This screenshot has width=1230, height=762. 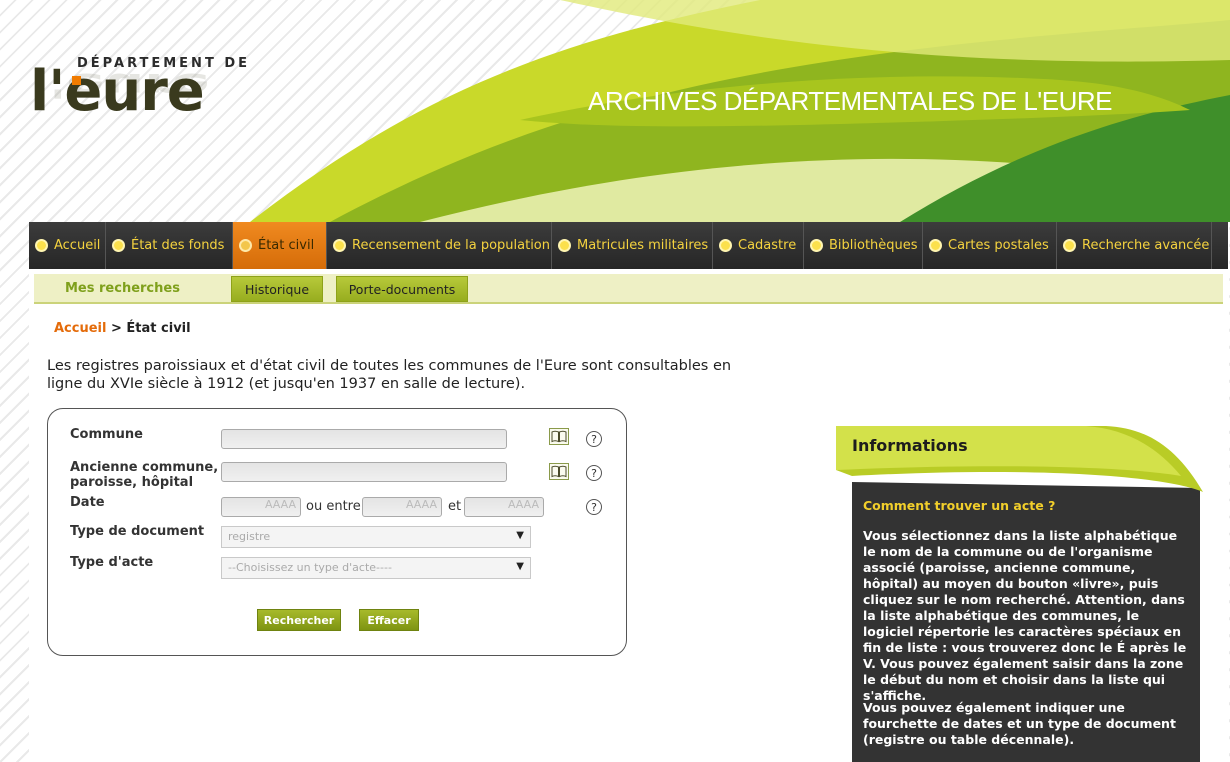 What do you see at coordinates (158, 328) in the screenshot?
I see `breadcrumb-current: État civil` at bounding box center [158, 328].